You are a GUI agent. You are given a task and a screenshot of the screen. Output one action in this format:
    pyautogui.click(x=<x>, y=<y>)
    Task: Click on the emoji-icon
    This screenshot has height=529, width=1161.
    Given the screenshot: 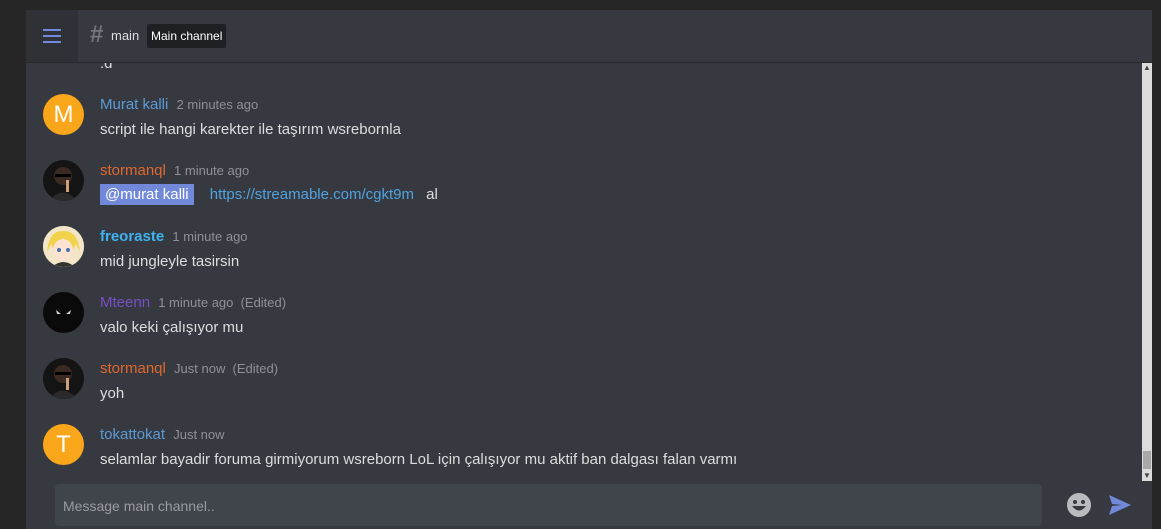 What is the action you would take?
    pyautogui.click(x=1079, y=505)
    